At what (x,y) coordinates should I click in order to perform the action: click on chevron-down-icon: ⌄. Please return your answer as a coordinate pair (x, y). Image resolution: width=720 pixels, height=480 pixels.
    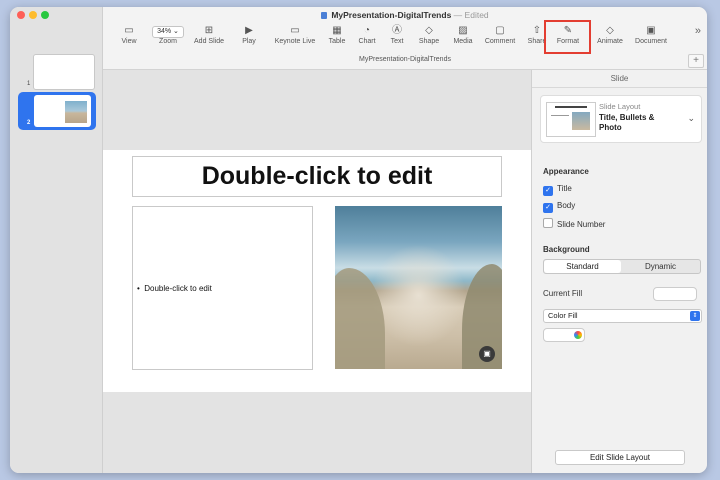
    Looking at the image, I should click on (691, 118).